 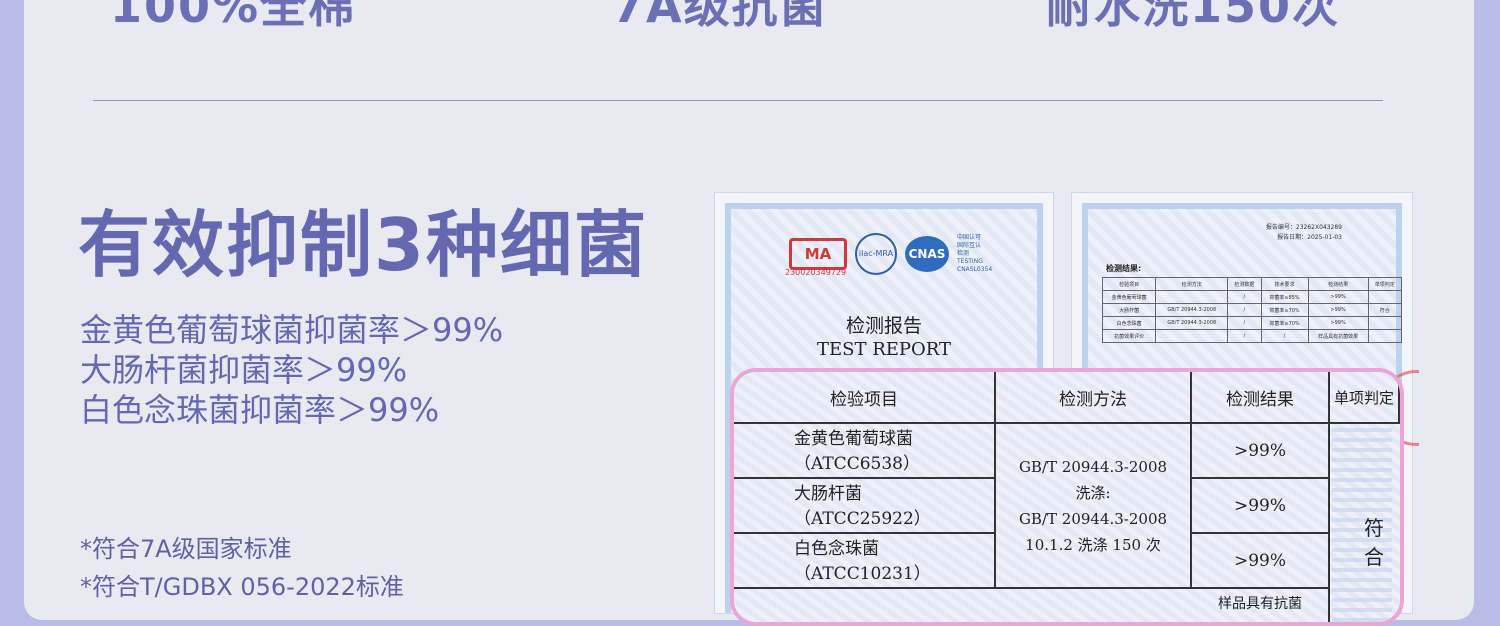 What do you see at coordinates (857, 464) in the screenshot?
I see `zoom-item-code: （ATCC6538）` at bounding box center [857, 464].